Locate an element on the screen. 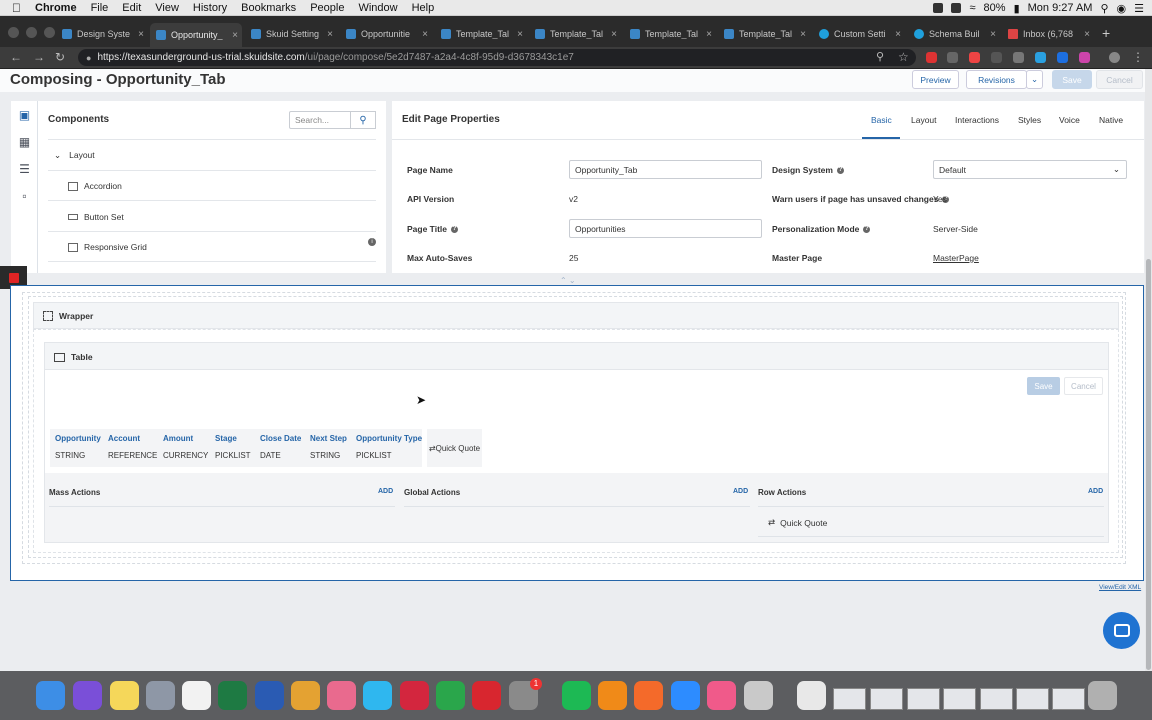  chrome-menu-icon: ⋮ is located at coordinates (1138, 57).